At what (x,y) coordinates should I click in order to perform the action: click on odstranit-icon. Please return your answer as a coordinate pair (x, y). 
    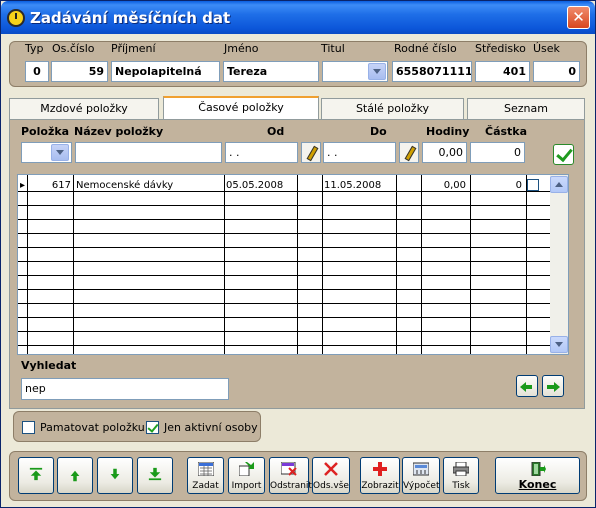
    Looking at the image, I should click on (289, 469).